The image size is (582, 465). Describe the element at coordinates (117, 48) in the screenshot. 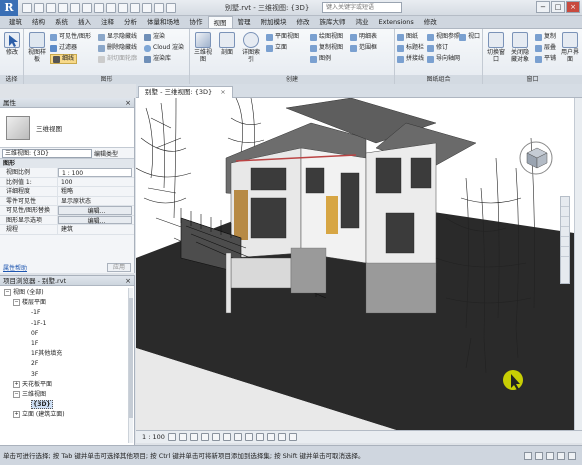

I see `remove-hidden-lines-button: 删除隐藏线` at that location.